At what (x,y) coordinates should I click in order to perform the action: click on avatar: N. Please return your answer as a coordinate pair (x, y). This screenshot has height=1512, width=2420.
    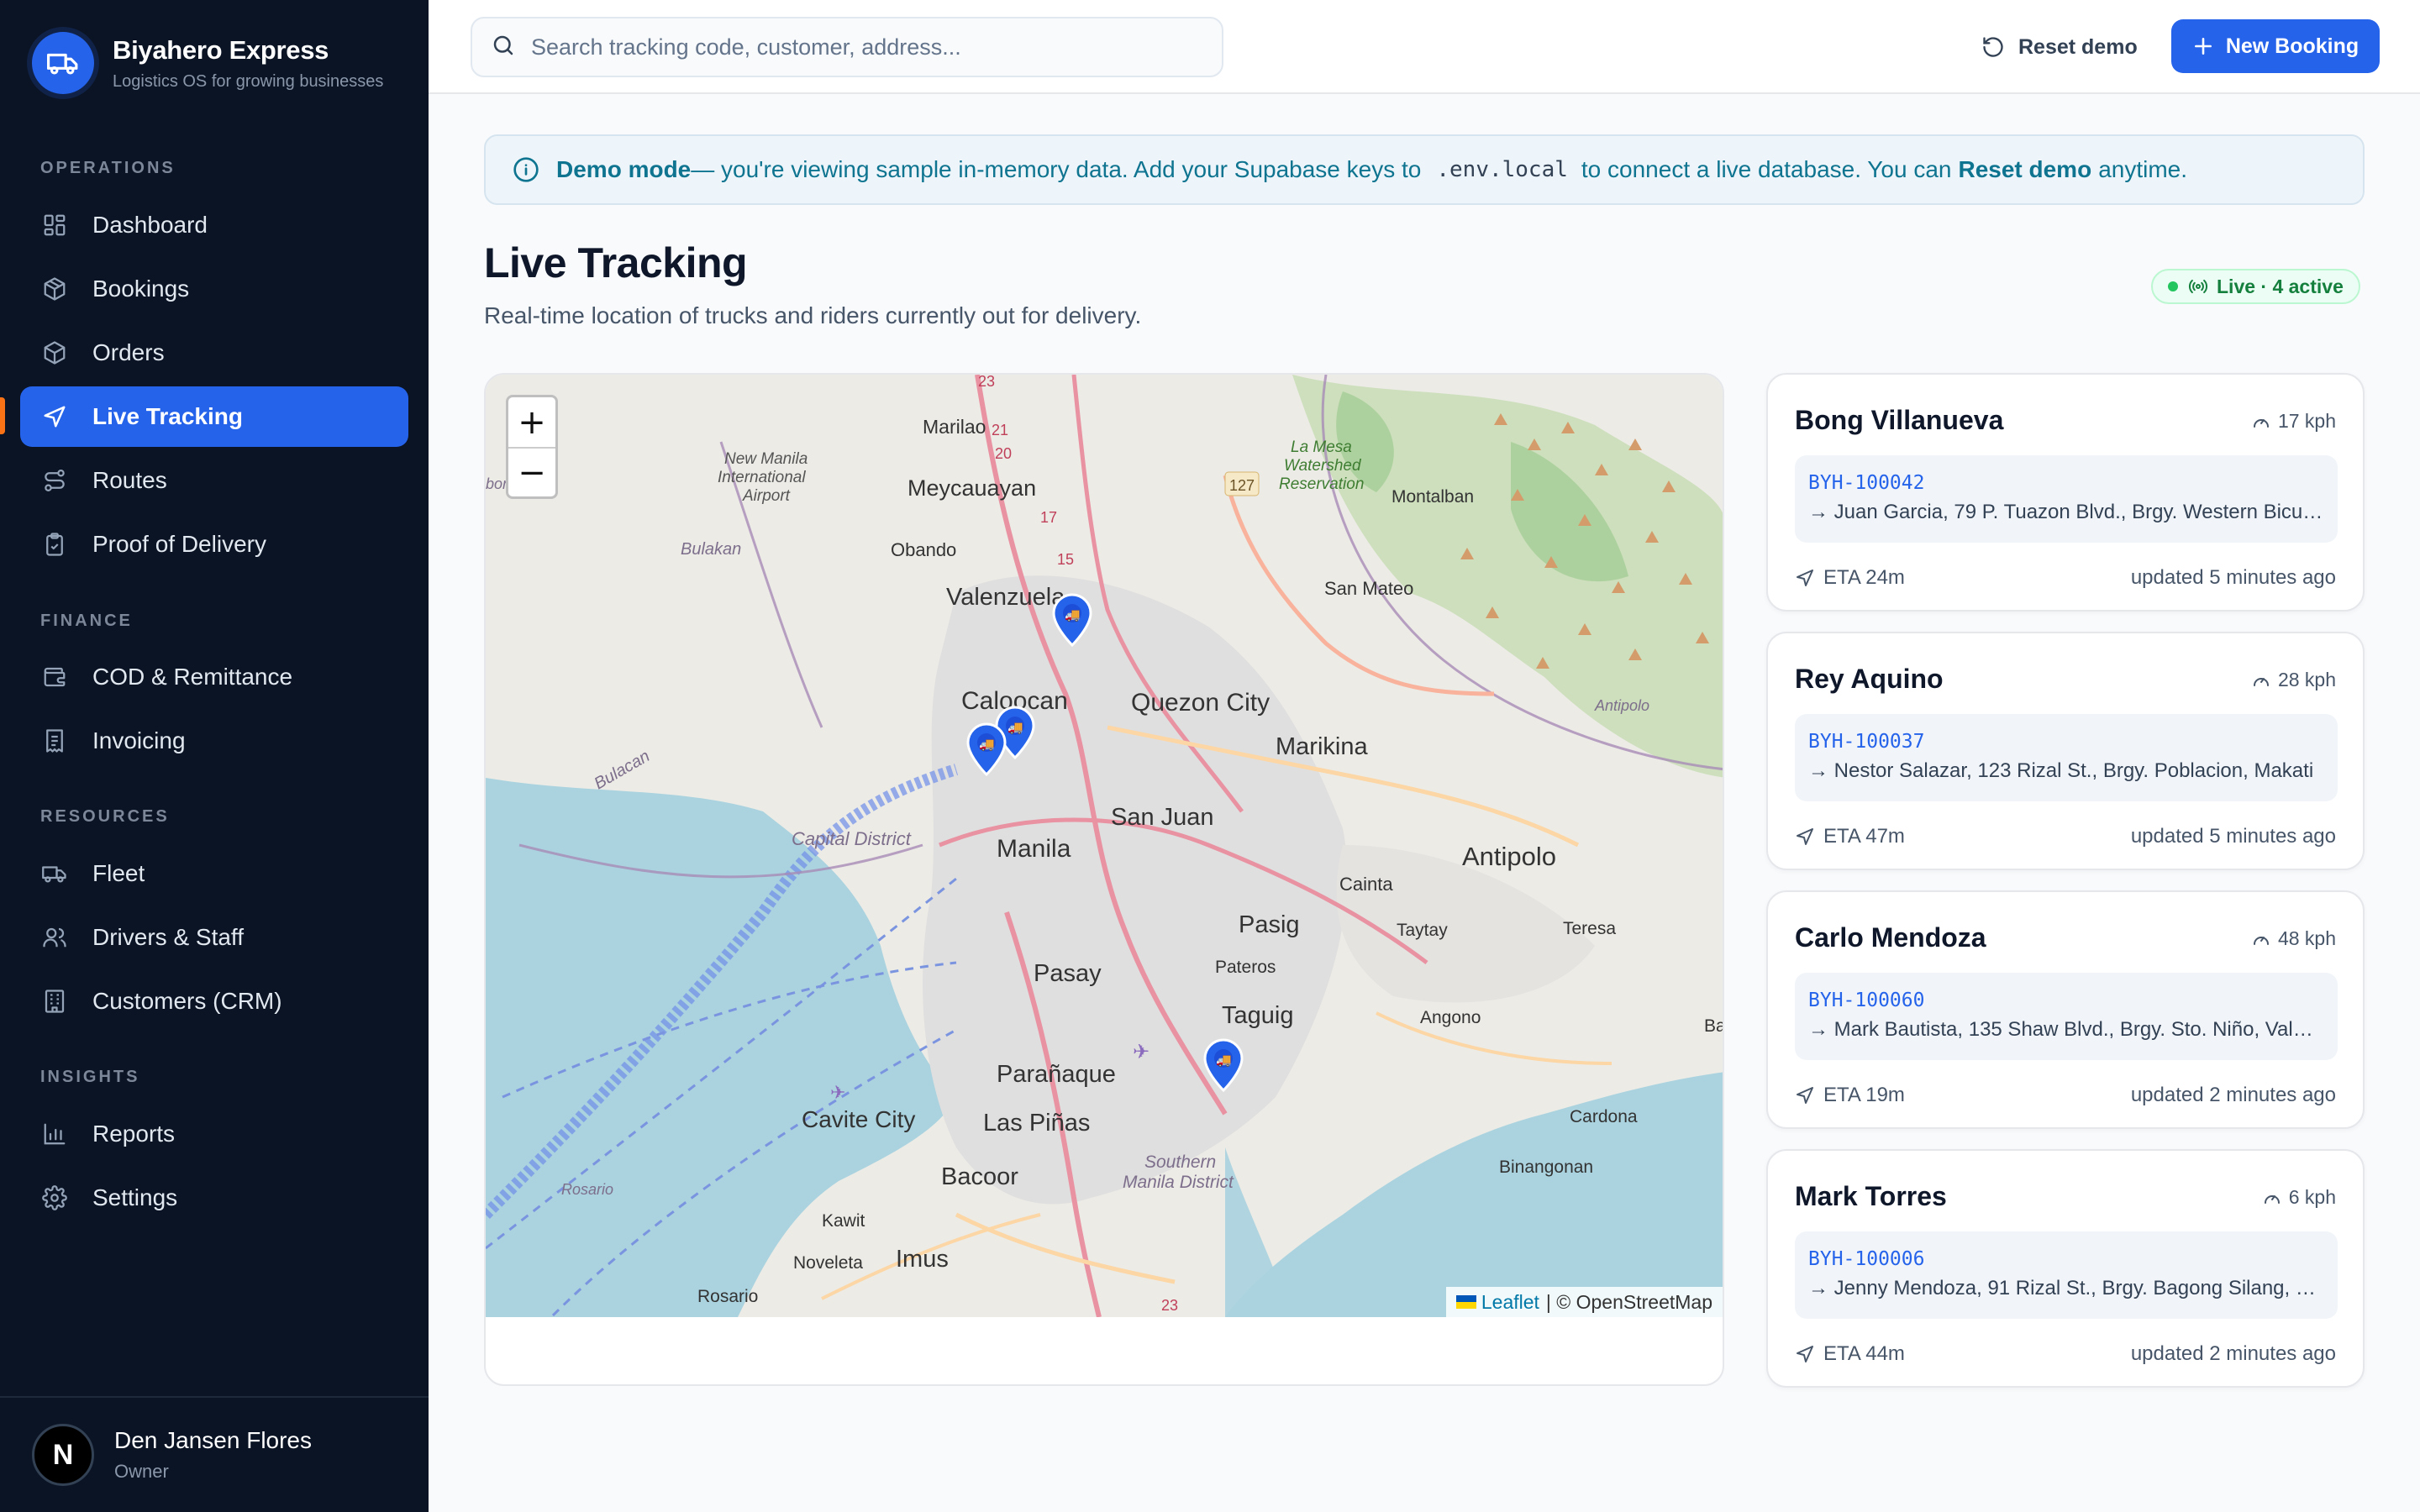
    Looking at the image, I should click on (63, 1455).